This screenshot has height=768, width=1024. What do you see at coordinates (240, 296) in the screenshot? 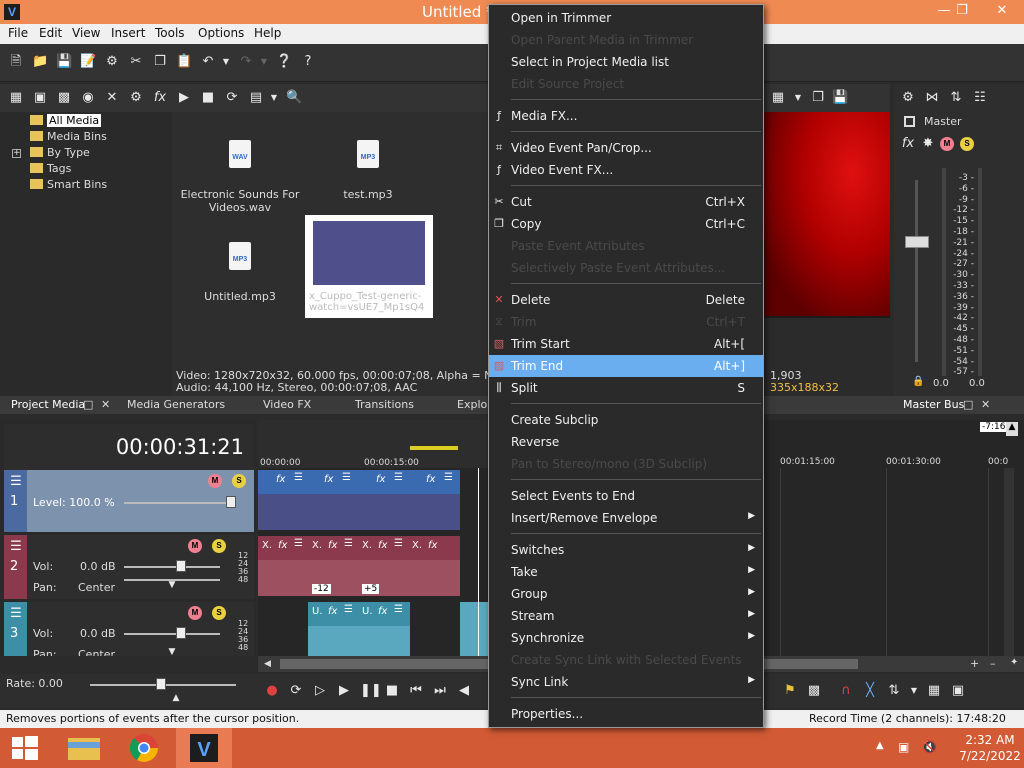
I see `file-label: Untitled.mp3` at bounding box center [240, 296].